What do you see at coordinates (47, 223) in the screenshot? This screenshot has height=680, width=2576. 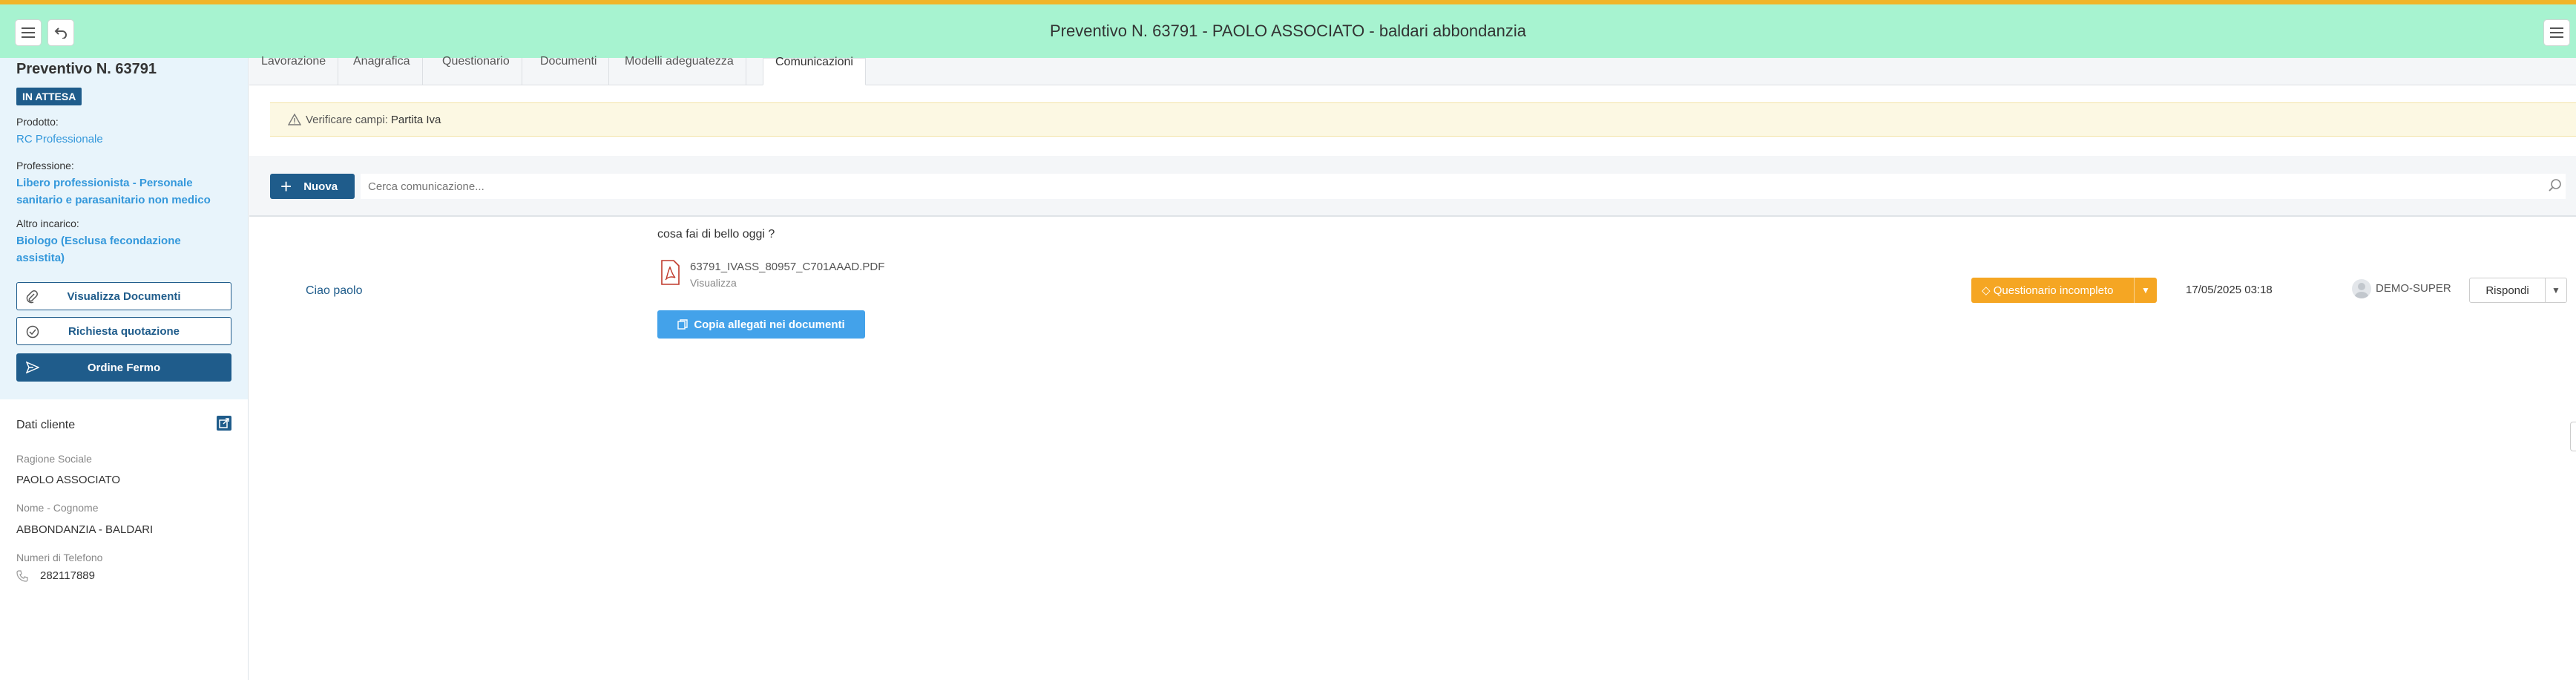 I see `other-role-label: Altro incarico:` at bounding box center [47, 223].